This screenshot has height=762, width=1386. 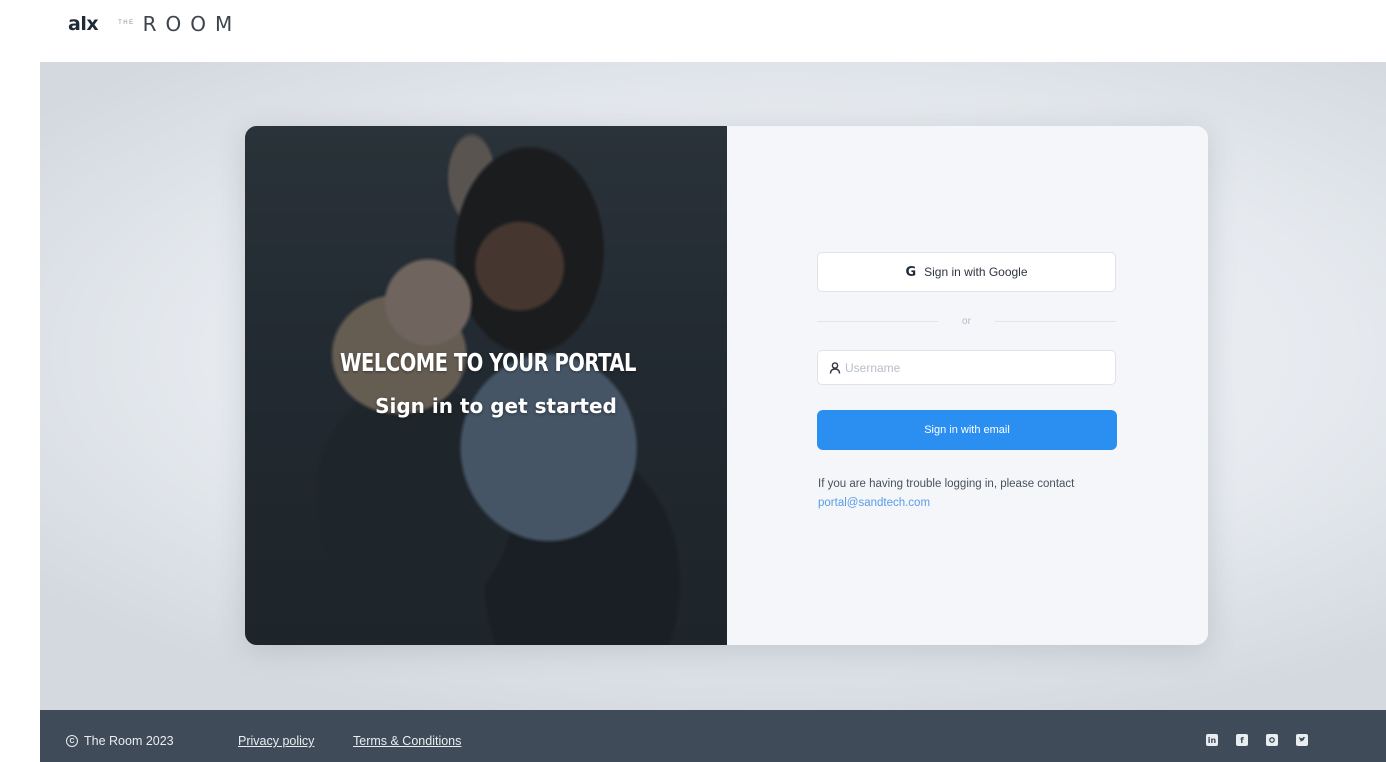 I want to click on username-input, so click(x=970, y=367).